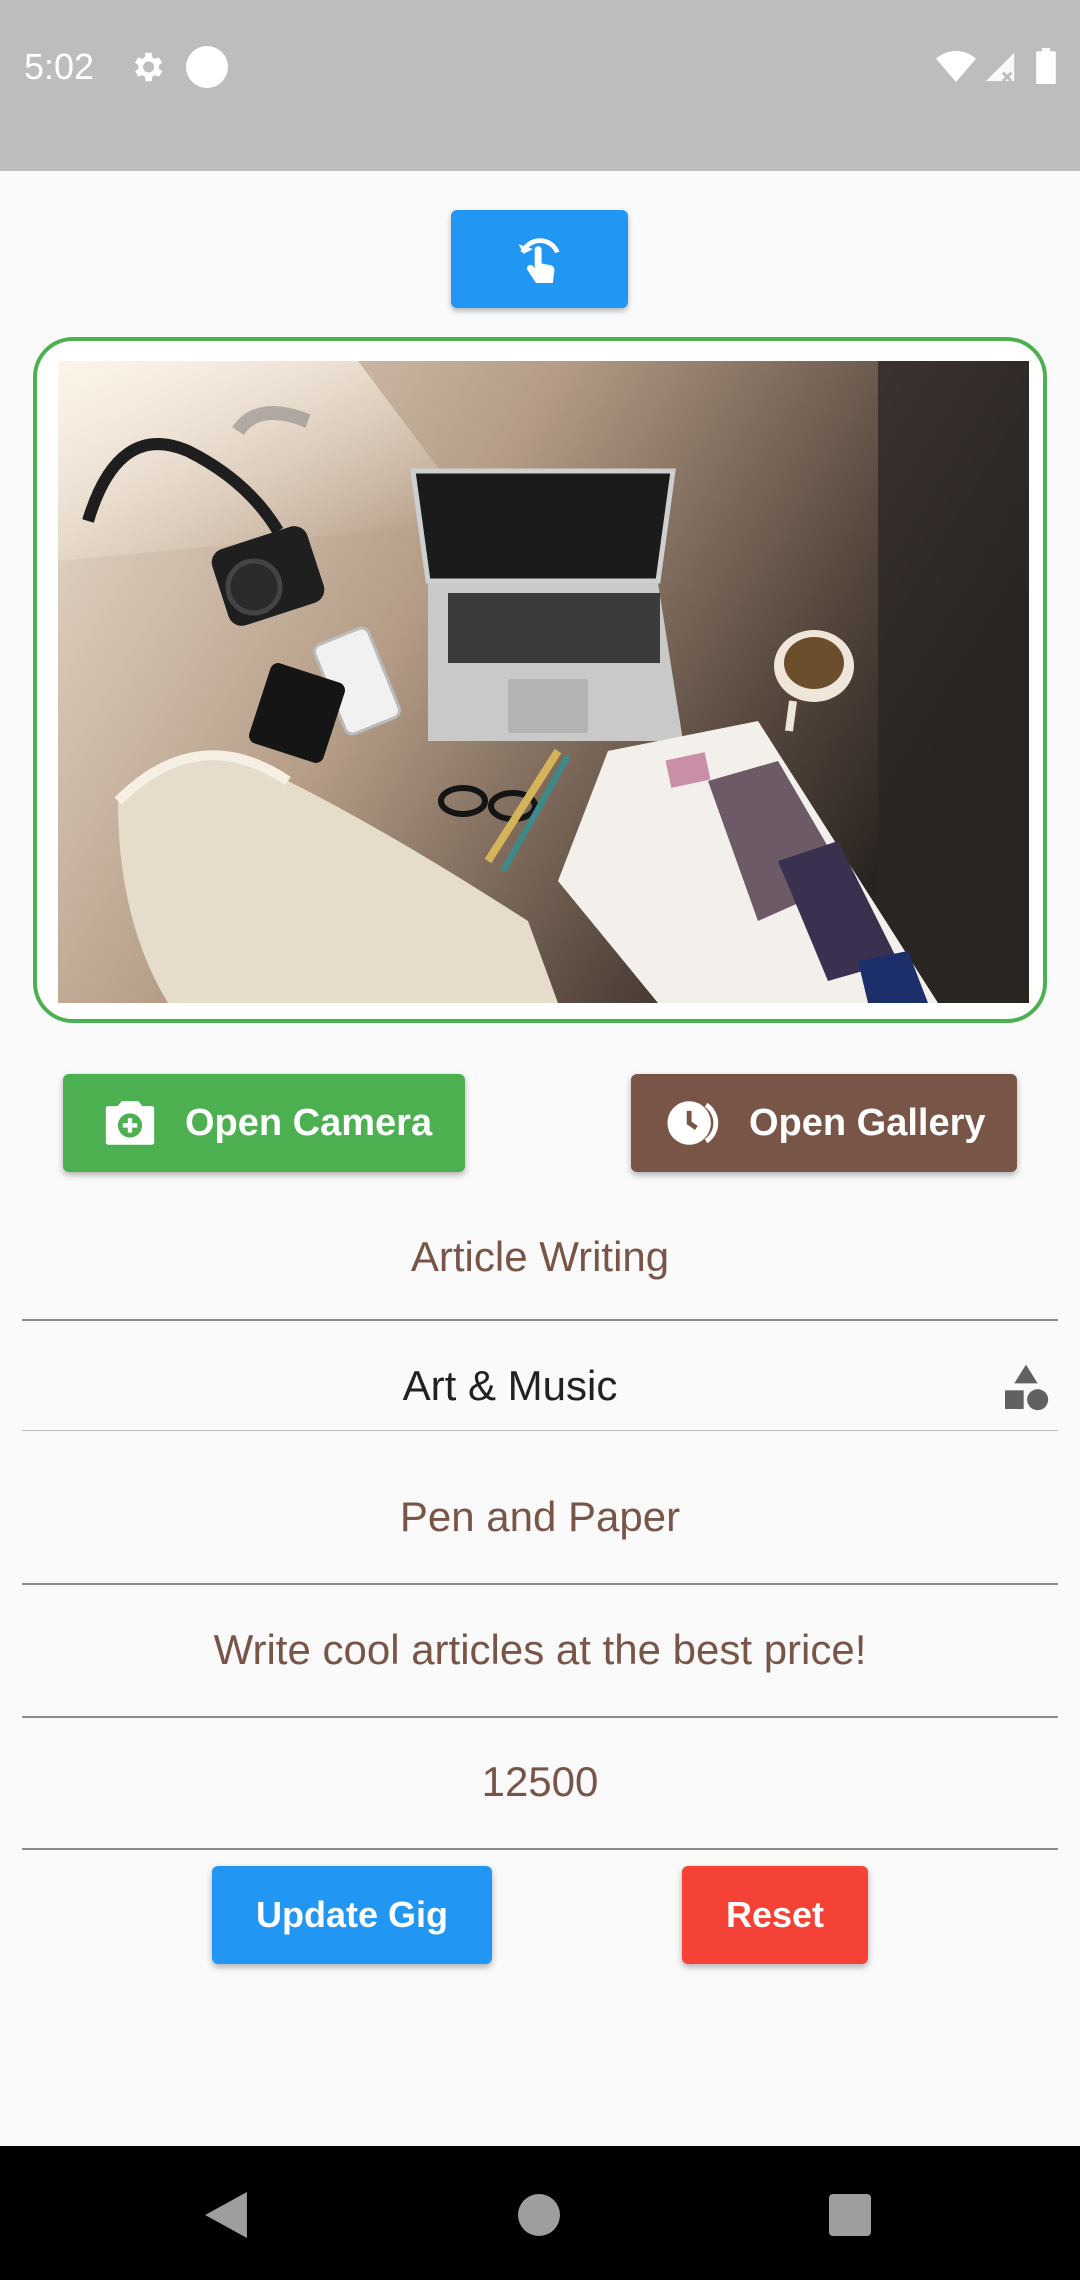  I want to click on reset-button: Reset, so click(775, 1915).